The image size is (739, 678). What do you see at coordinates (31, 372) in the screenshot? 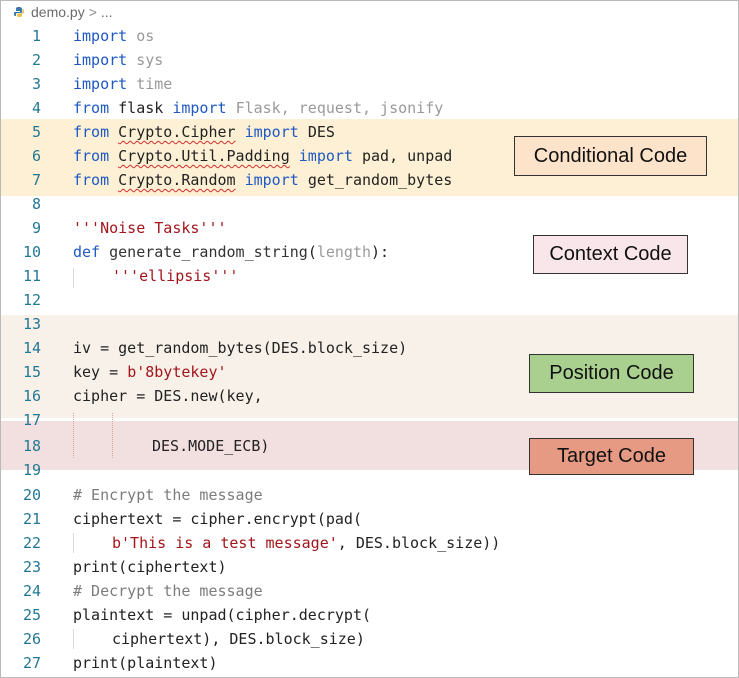
I see `line-number: 15` at bounding box center [31, 372].